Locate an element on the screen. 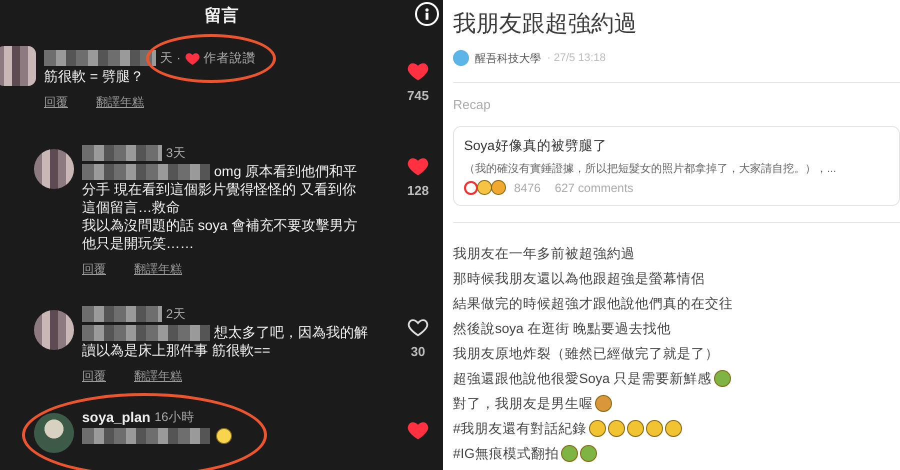 This screenshot has height=470, width=900. like-count: 30 is located at coordinates (418, 351).